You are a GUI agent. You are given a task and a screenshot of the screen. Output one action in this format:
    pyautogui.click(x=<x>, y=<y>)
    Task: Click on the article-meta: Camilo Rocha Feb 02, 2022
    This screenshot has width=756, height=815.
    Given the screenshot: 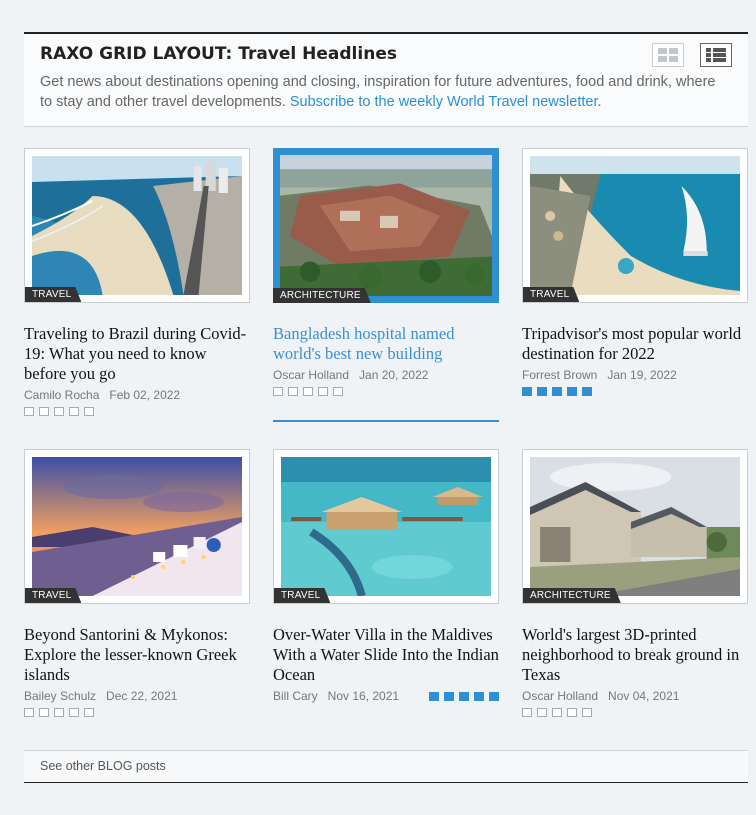 What is the action you would take?
    pyautogui.click(x=137, y=395)
    